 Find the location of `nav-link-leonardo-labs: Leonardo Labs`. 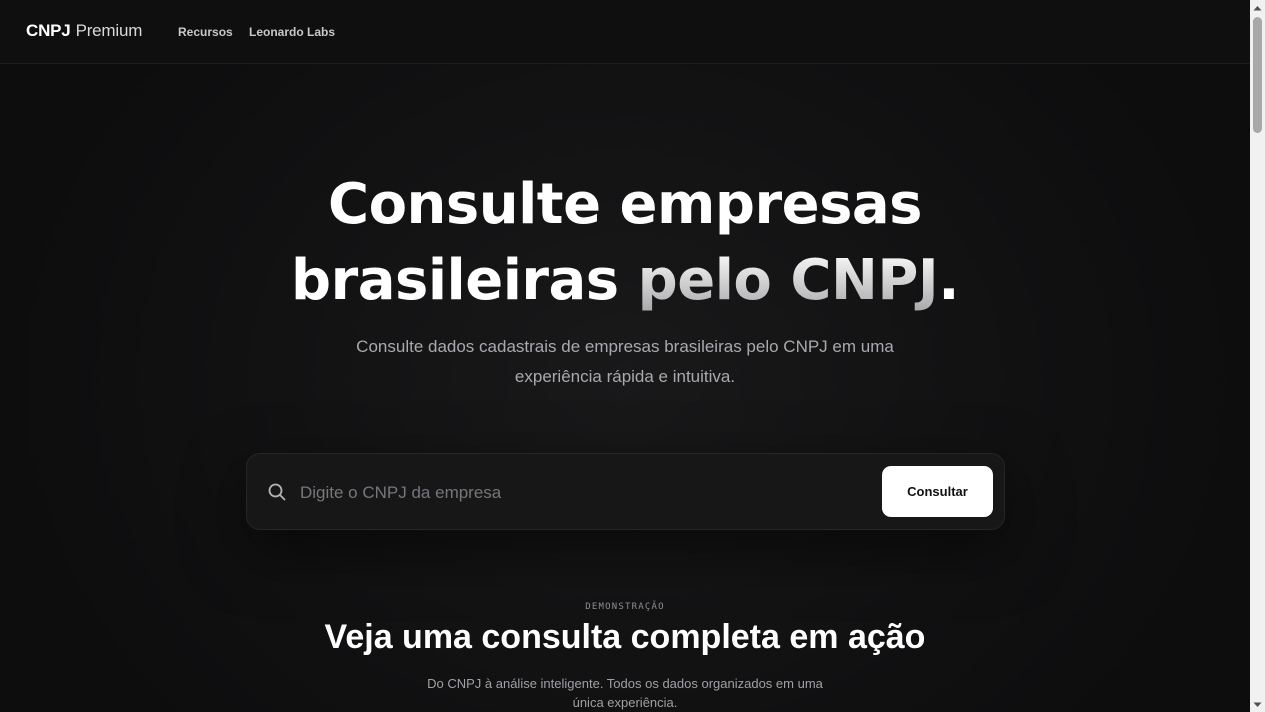

nav-link-leonardo-labs: Leonardo Labs is located at coordinates (292, 32).